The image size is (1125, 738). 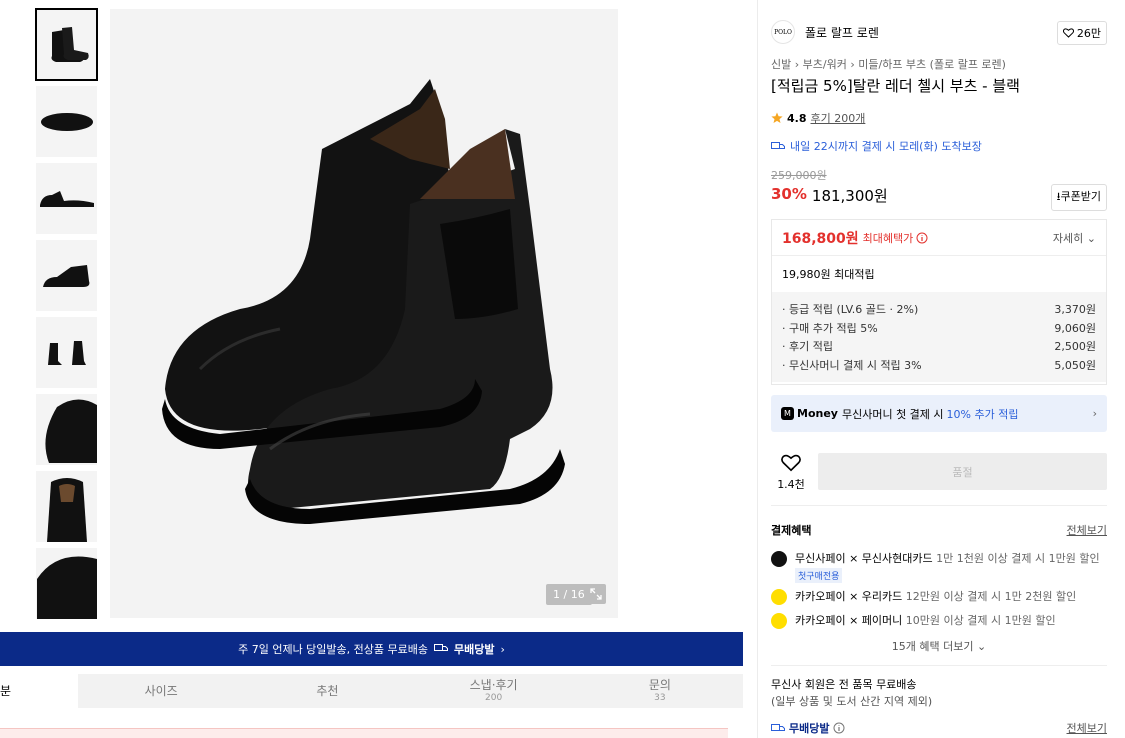 I want to click on brand-name: 폴로 랄프 로렌, so click(x=842, y=32).